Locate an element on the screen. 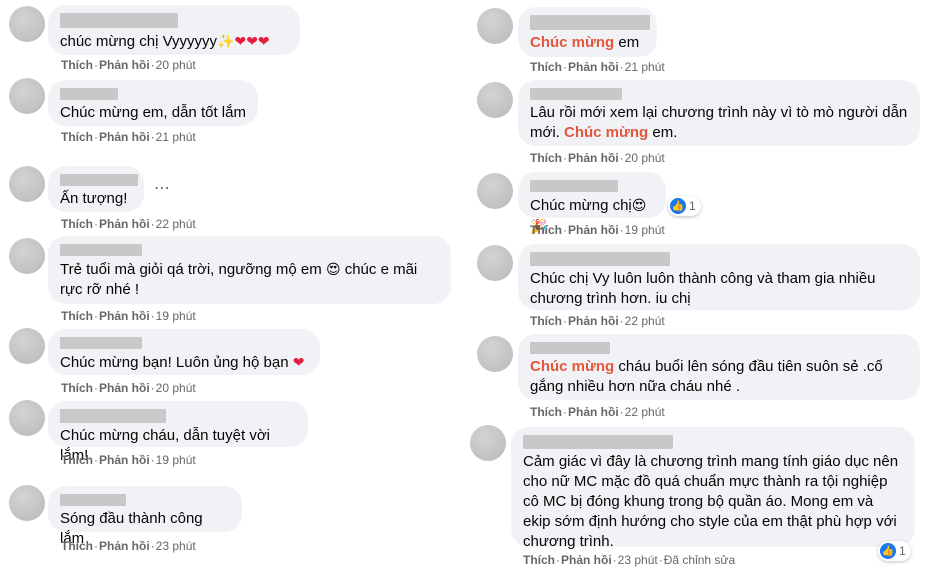  comment-bubble: Chúc mừng cháu, dẫn tuyệt vời lắm! is located at coordinates (178, 432).